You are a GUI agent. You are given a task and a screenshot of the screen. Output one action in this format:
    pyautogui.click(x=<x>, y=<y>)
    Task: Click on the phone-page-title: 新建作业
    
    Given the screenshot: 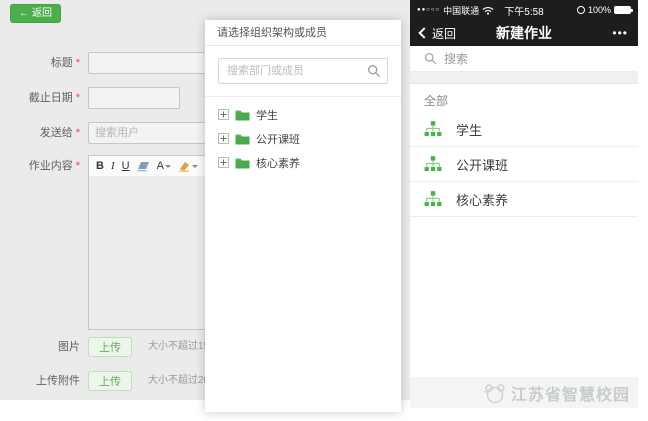 What is the action you would take?
    pyautogui.click(x=524, y=33)
    